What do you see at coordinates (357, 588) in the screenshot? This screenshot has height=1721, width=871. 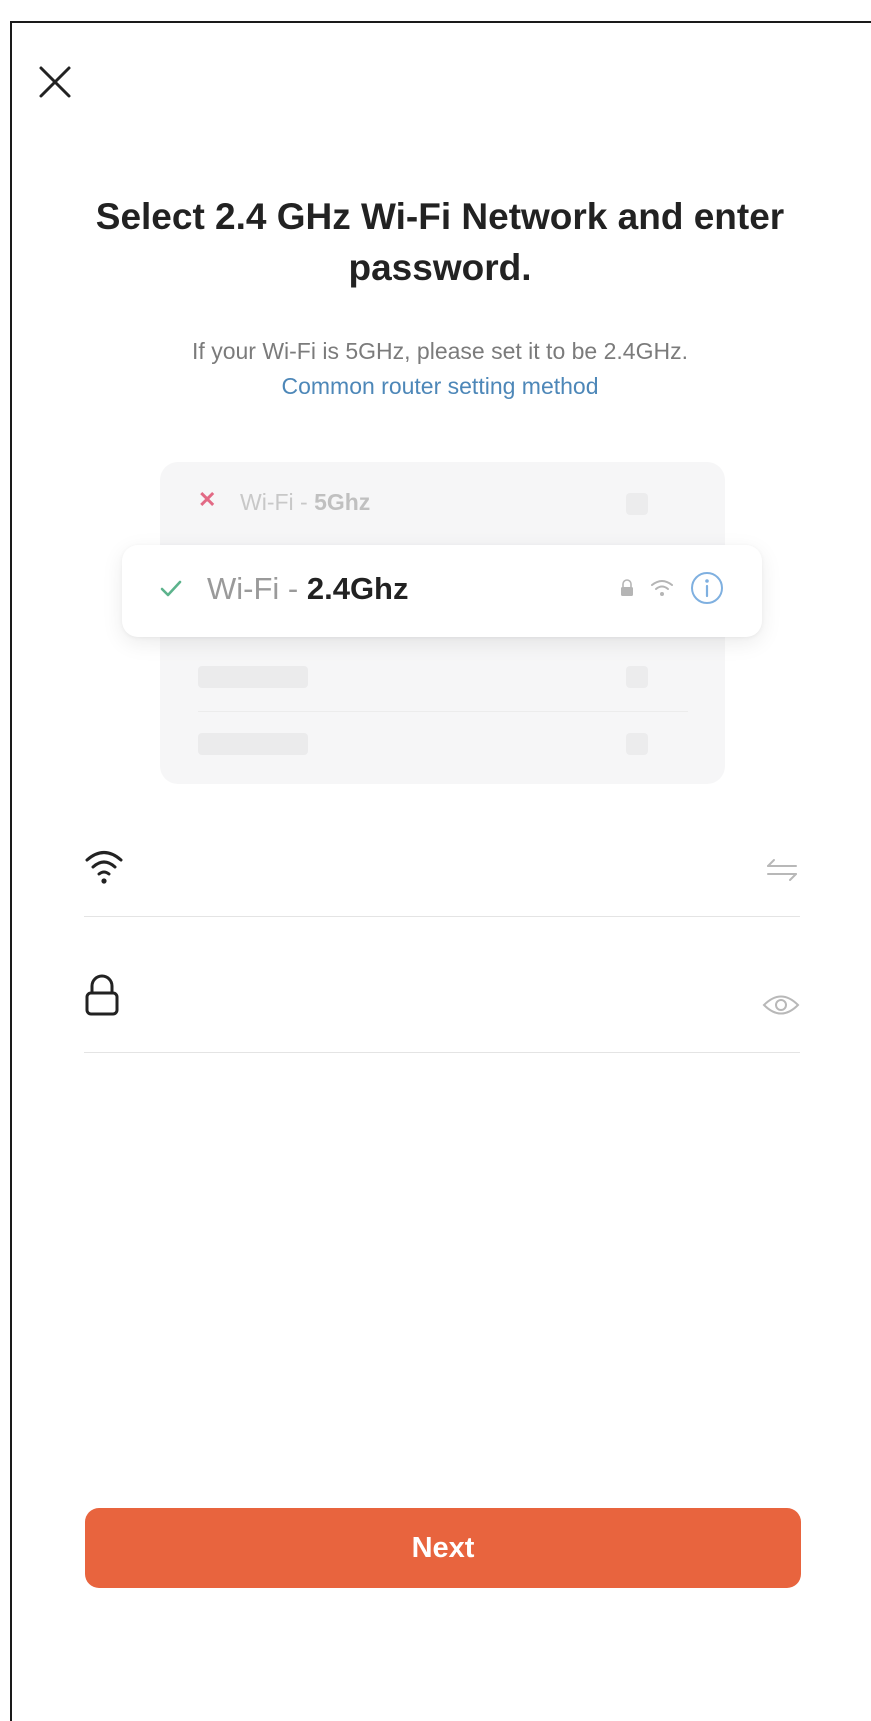 I see `network-band-24ghz: 2.4Ghz` at bounding box center [357, 588].